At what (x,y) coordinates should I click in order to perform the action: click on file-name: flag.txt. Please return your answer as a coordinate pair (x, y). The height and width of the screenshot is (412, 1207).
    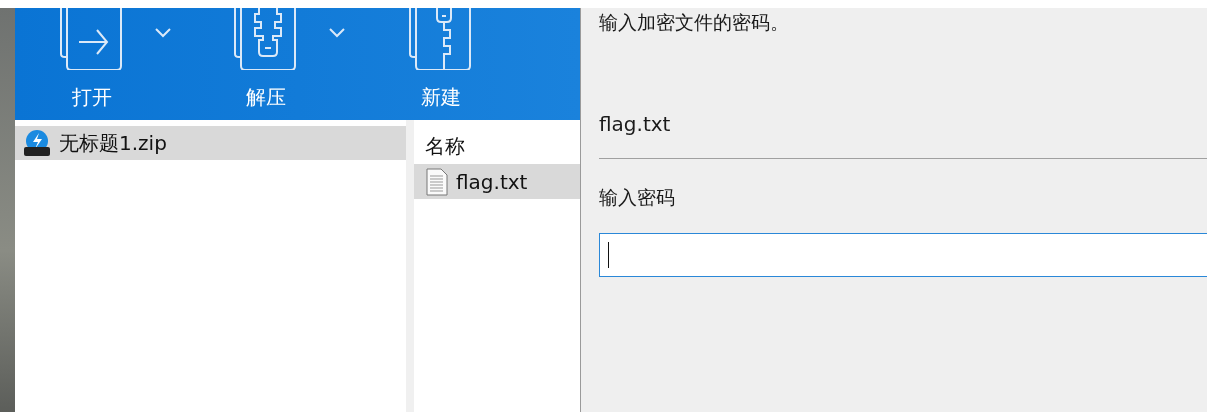
    Looking at the image, I should click on (635, 124).